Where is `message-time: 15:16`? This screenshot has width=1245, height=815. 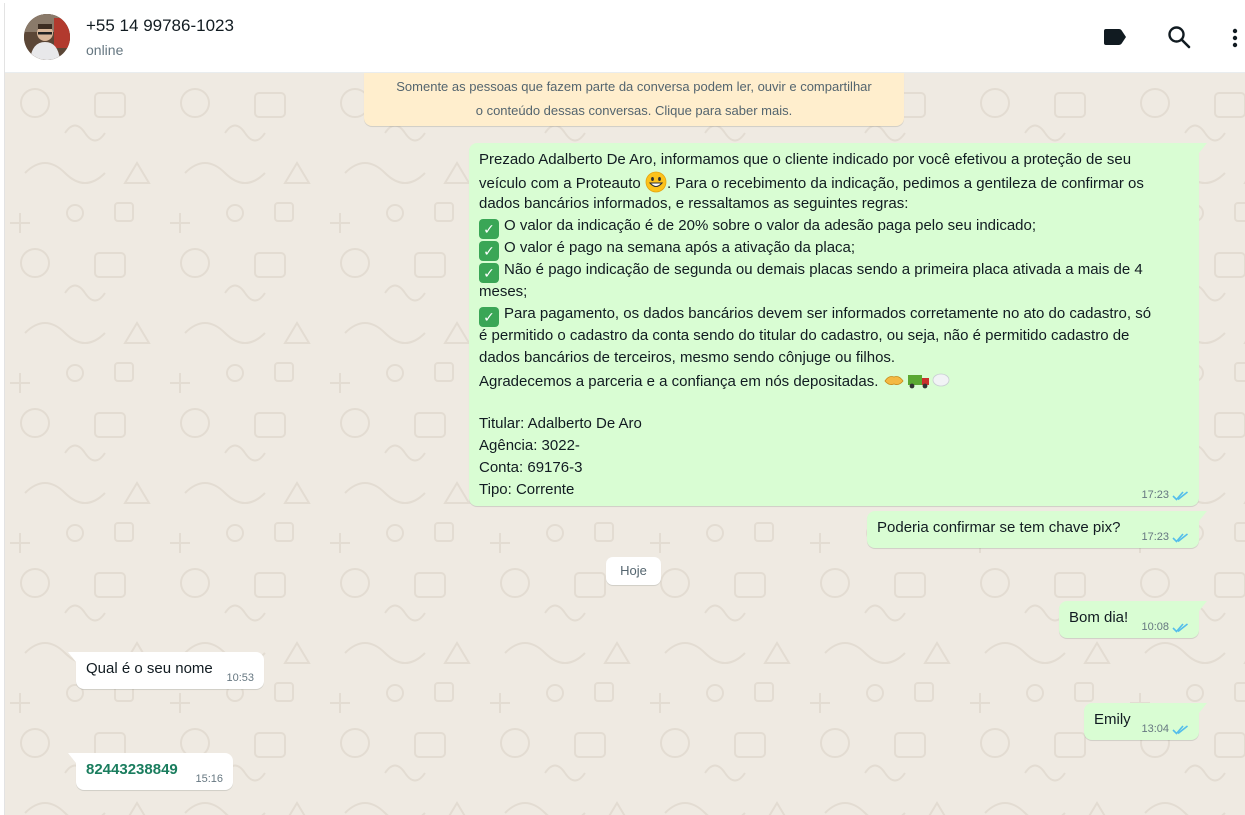 message-time: 15:16 is located at coordinates (209, 779).